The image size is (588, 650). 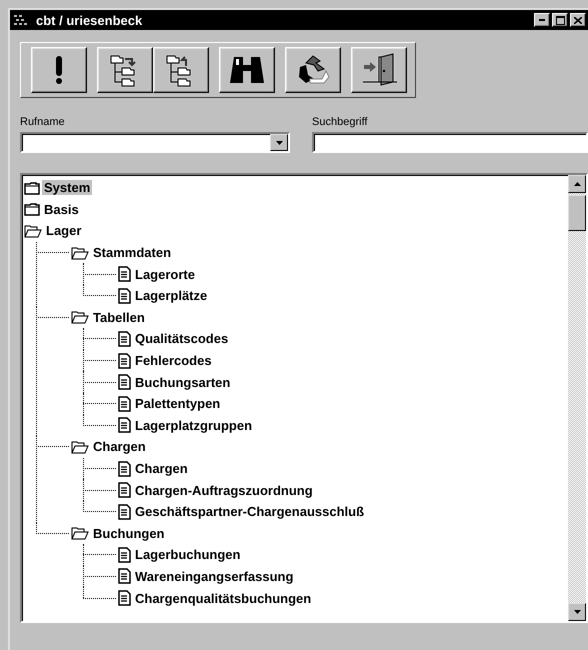 What do you see at coordinates (64, 230) in the screenshot?
I see `tree-item: Lager` at bounding box center [64, 230].